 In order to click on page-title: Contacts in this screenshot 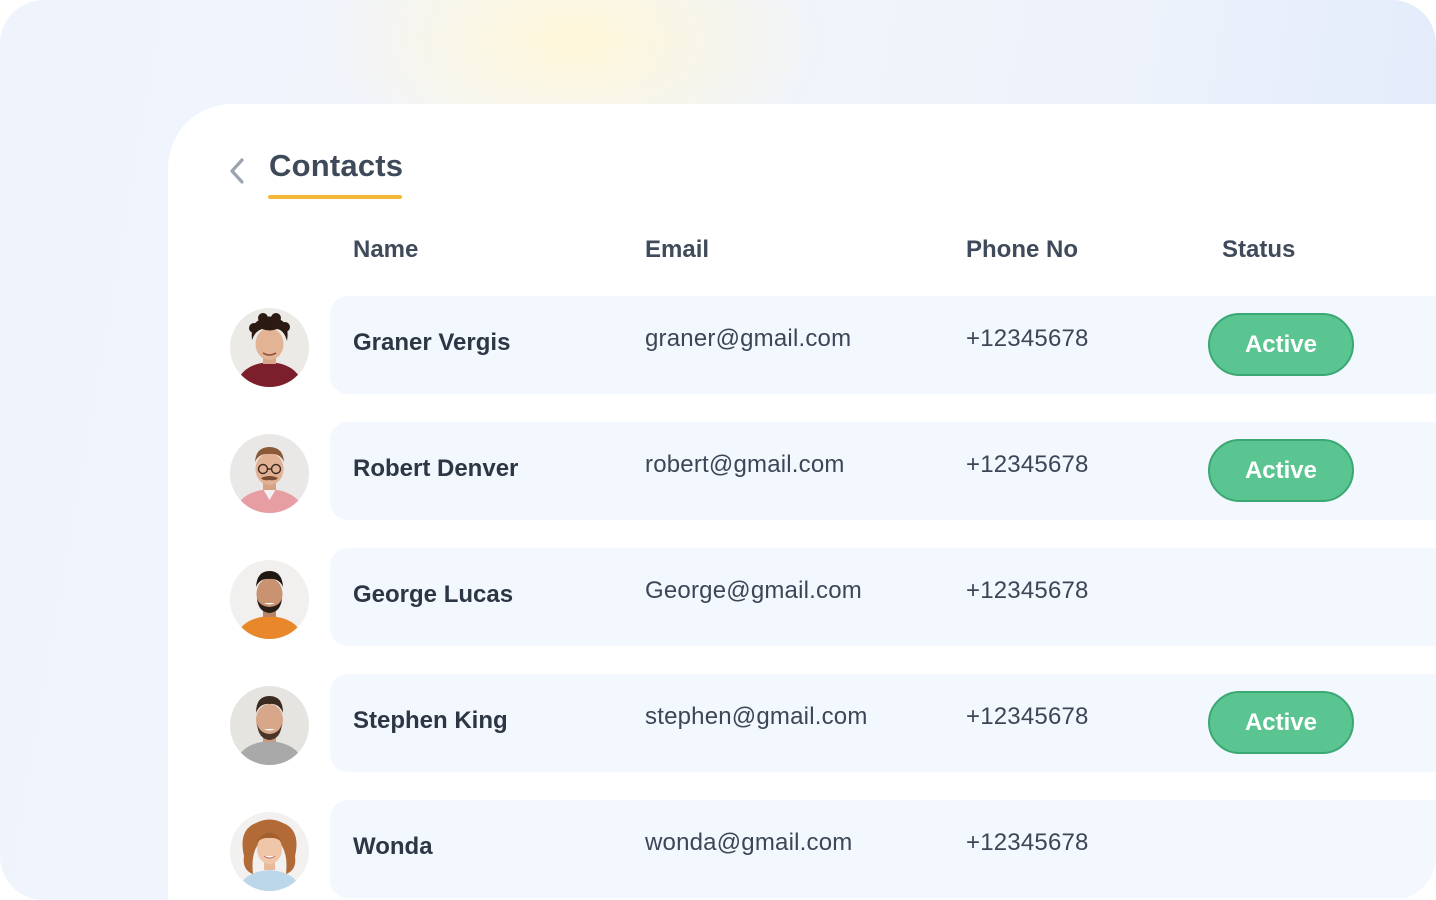, I will do `click(336, 165)`.